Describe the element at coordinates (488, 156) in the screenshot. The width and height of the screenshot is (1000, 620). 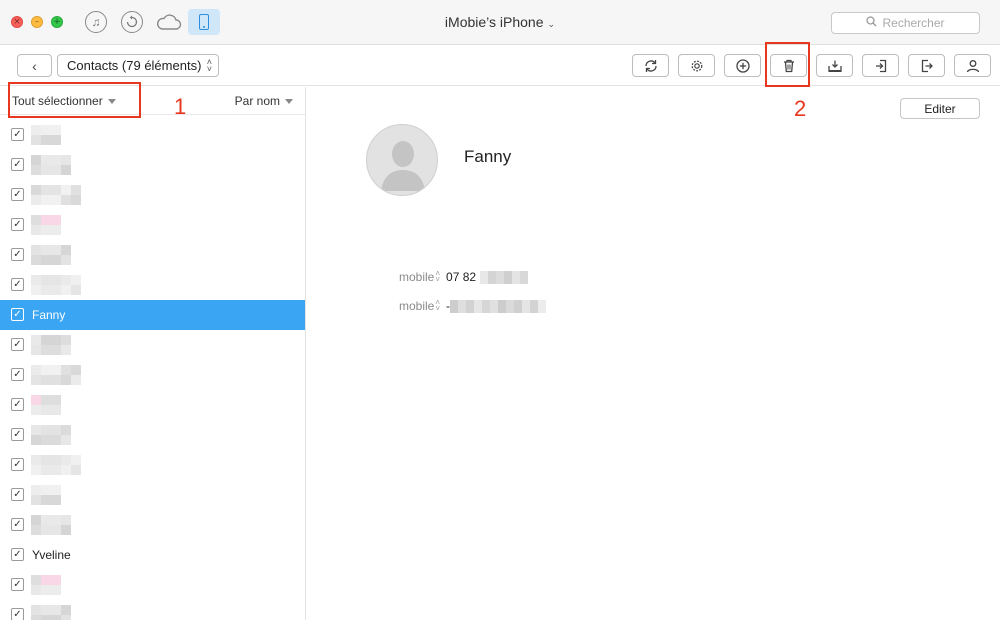
I see `contact-name: Fanny` at that location.